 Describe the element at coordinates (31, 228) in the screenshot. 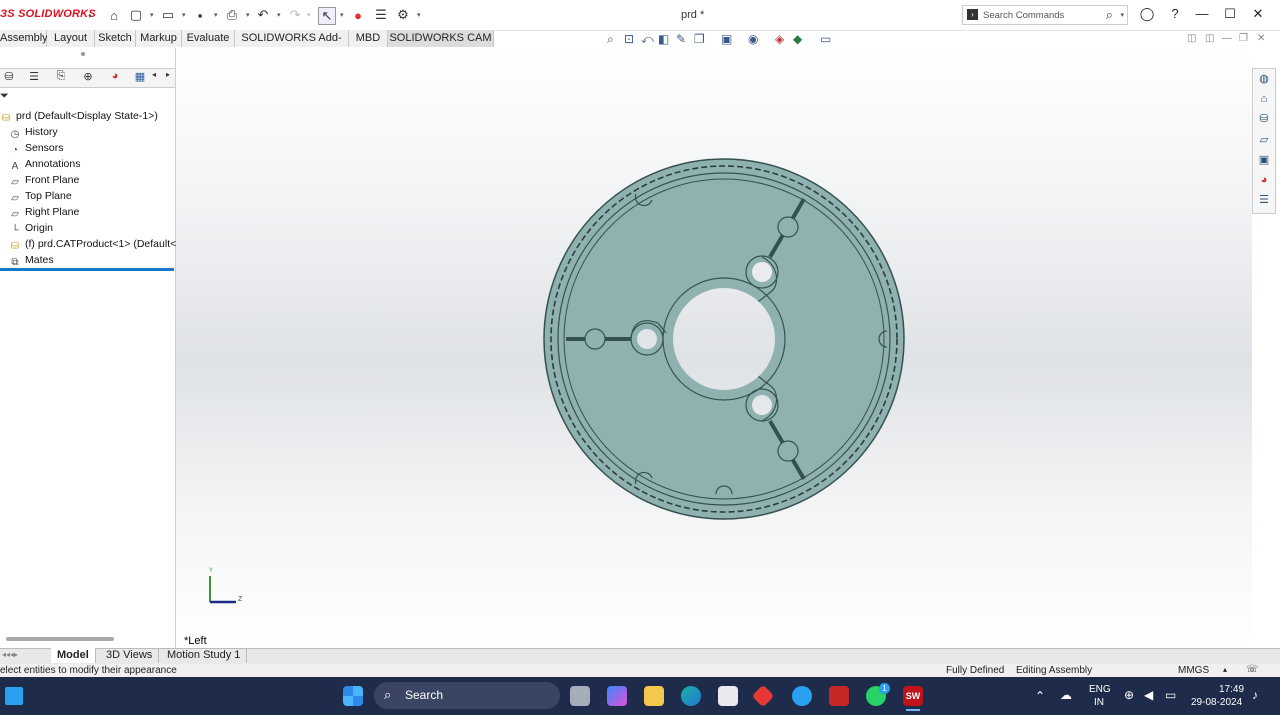

I see `tree-item-origin: └ Origin` at that location.